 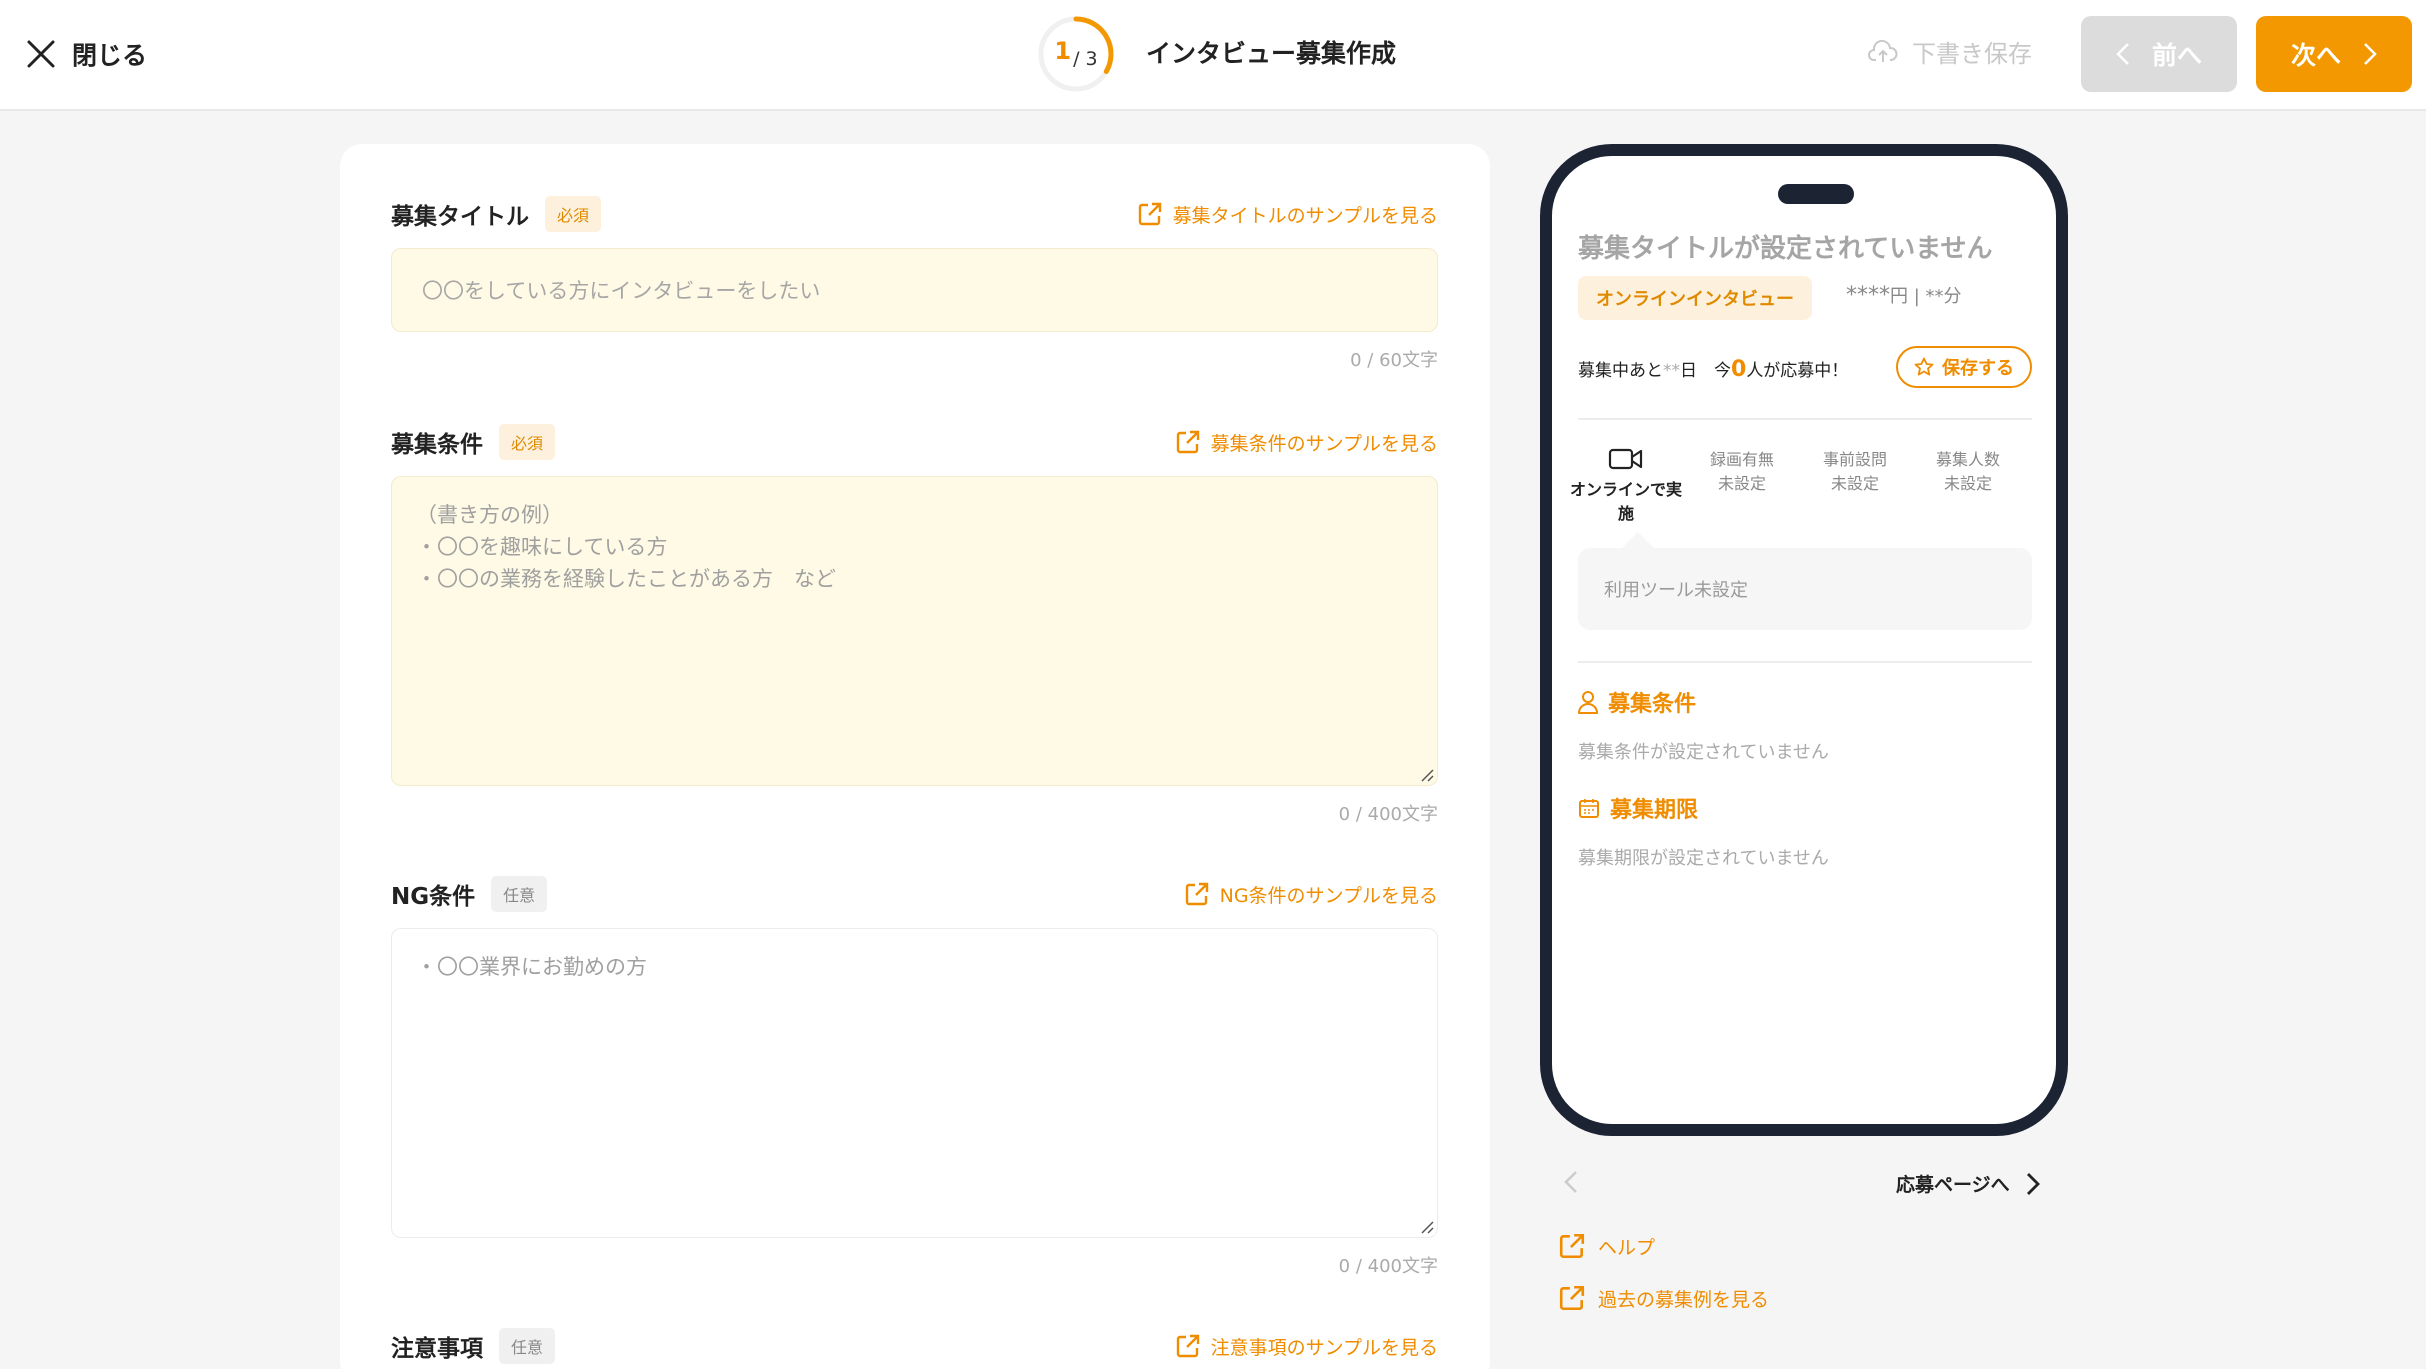 I want to click on preview-title: 募集タイトルが設定されていません, so click(x=1785, y=249).